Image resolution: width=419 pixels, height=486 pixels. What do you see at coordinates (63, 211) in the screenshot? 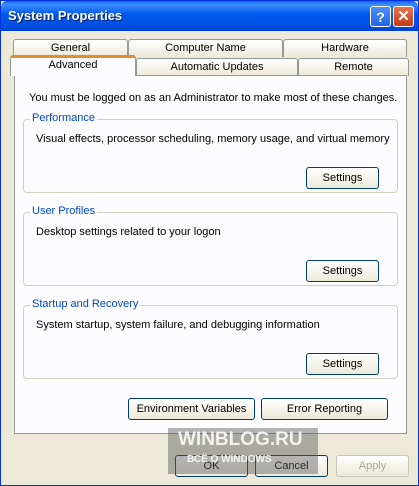
I see `user-profiles-group-title: User Profiles` at bounding box center [63, 211].